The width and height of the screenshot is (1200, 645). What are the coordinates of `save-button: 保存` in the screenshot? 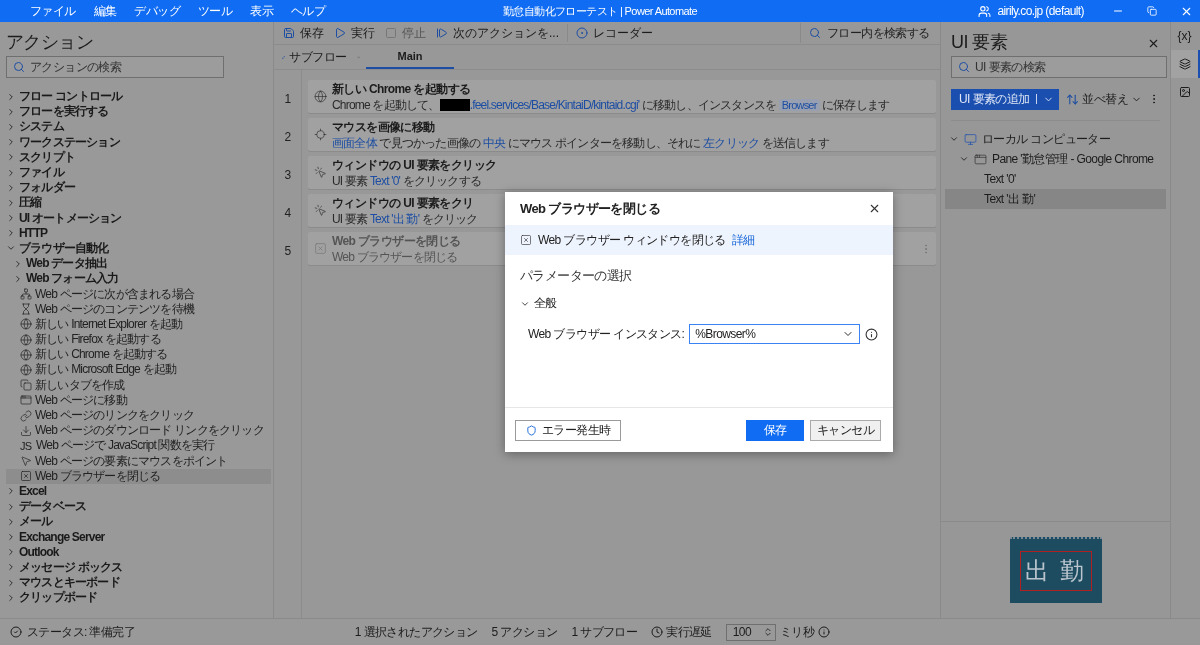 It's located at (775, 430).